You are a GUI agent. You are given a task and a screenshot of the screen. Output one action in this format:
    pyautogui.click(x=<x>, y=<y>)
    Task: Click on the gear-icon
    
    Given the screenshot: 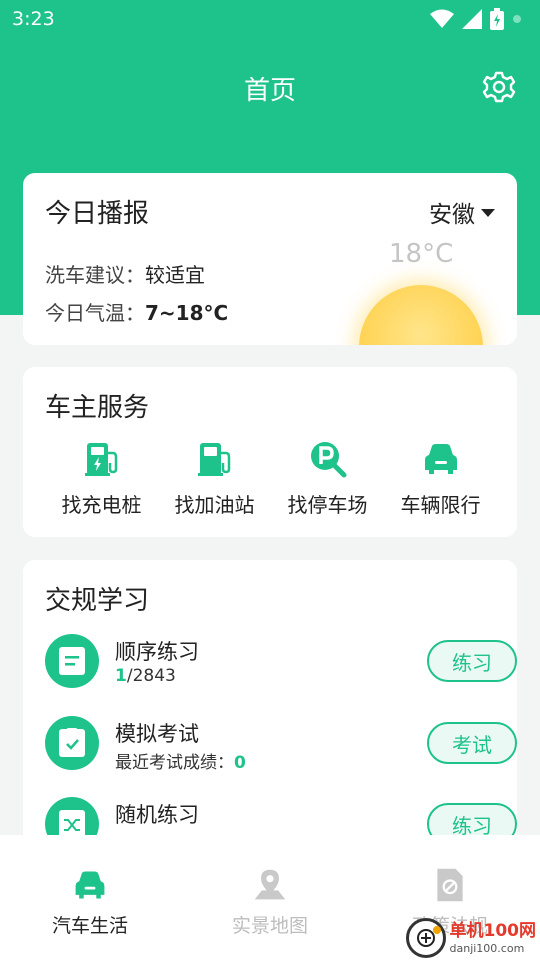 What is the action you would take?
    pyautogui.click(x=499, y=87)
    